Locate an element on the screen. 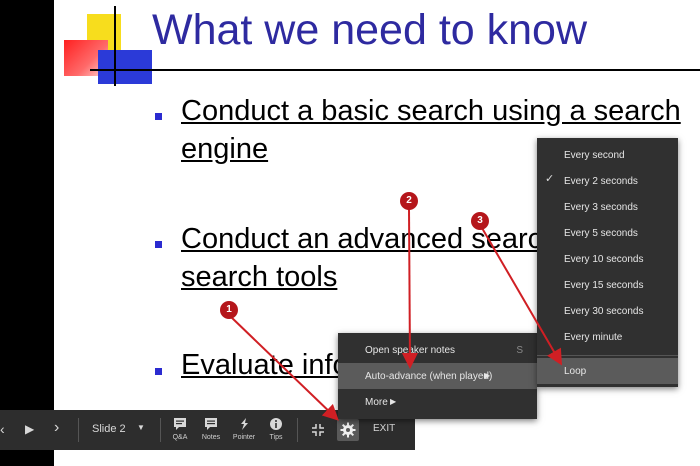 The image size is (700, 466). callout-badge-3: 3 is located at coordinates (480, 221).